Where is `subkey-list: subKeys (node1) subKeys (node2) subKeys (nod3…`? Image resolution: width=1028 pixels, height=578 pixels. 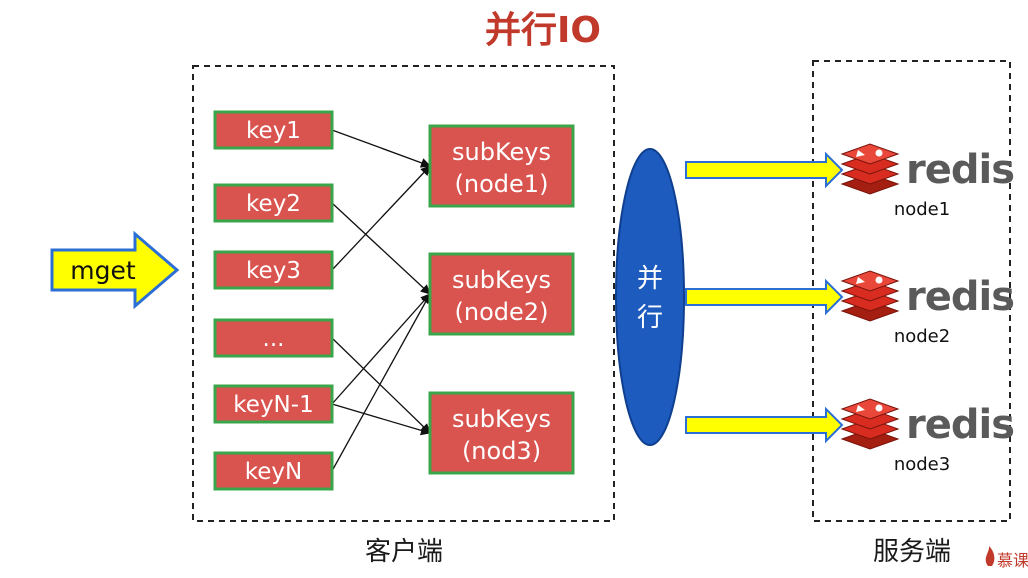 subkey-list: subKeys (node1) subKeys (node2) subKeys (nod3… is located at coordinates (501, 299).